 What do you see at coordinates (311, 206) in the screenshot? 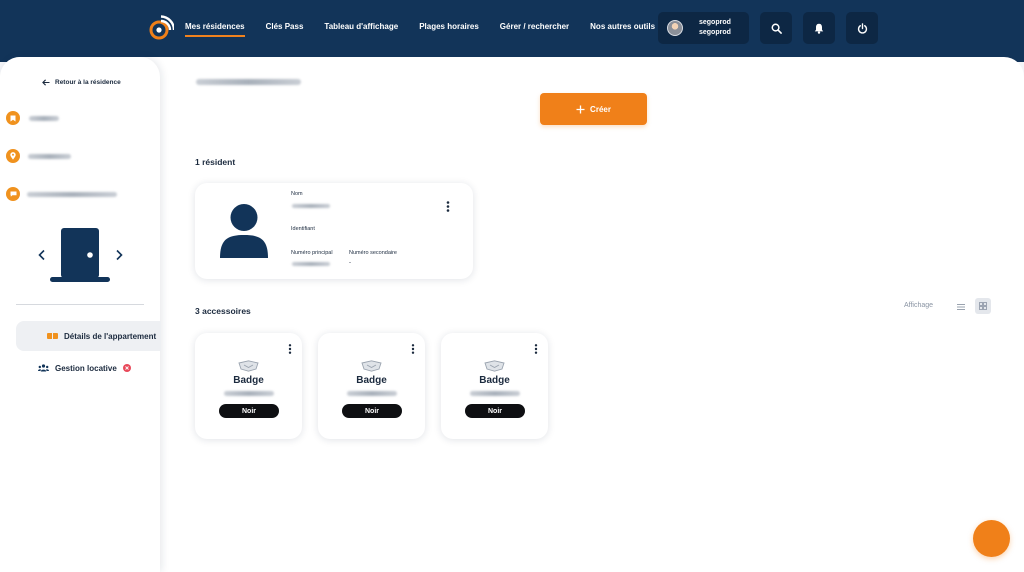
I see `redacted-name-value` at bounding box center [311, 206].